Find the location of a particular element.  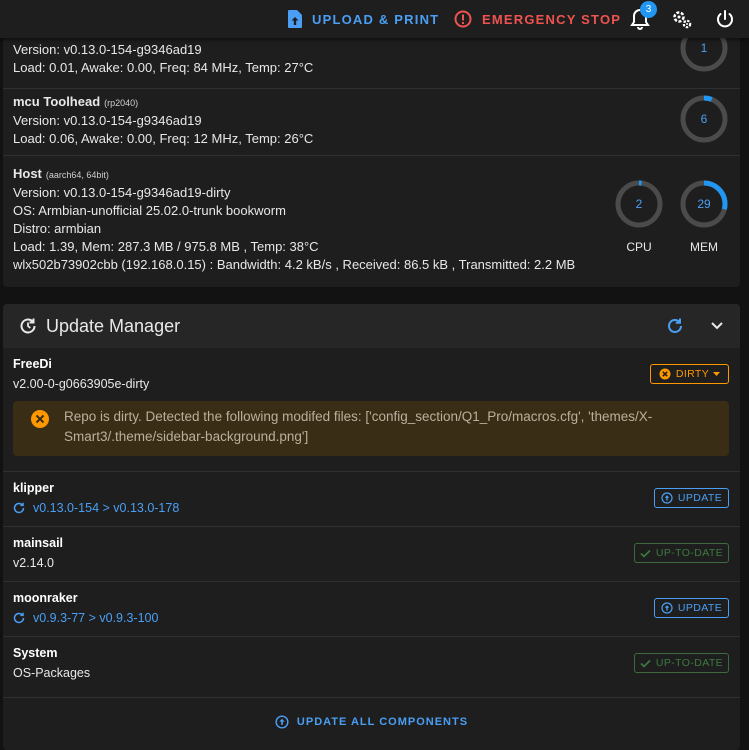

mem-gauge: 29 is located at coordinates (704, 204).